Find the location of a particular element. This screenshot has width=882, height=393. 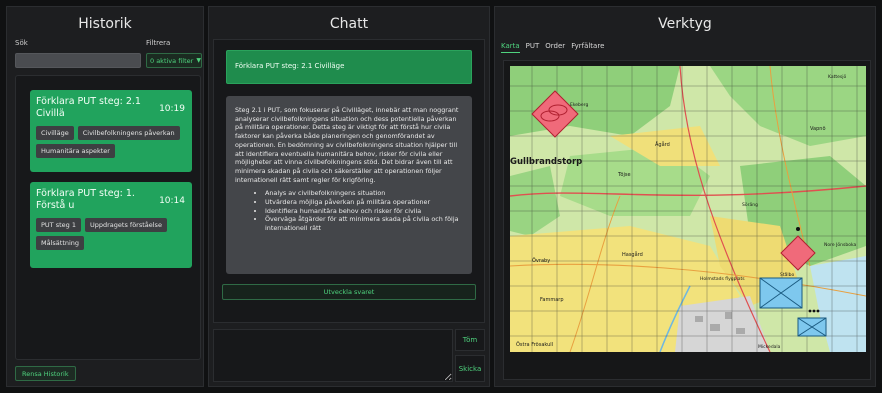

map-label: Ågård is located at coordinates (662, 144).